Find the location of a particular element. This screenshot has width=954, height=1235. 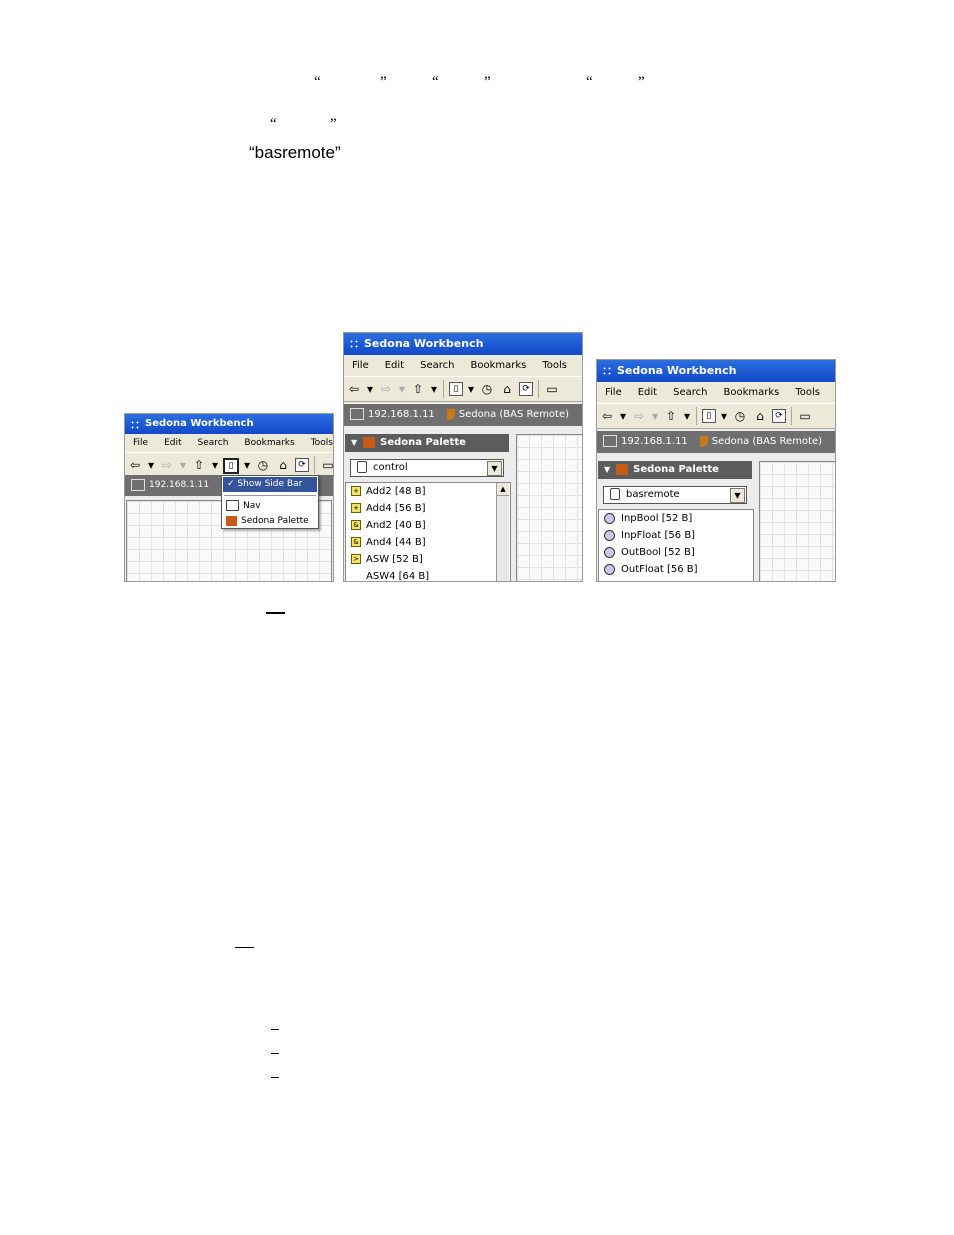

kit-select: control ▼ is located at coordinates (427, 468).